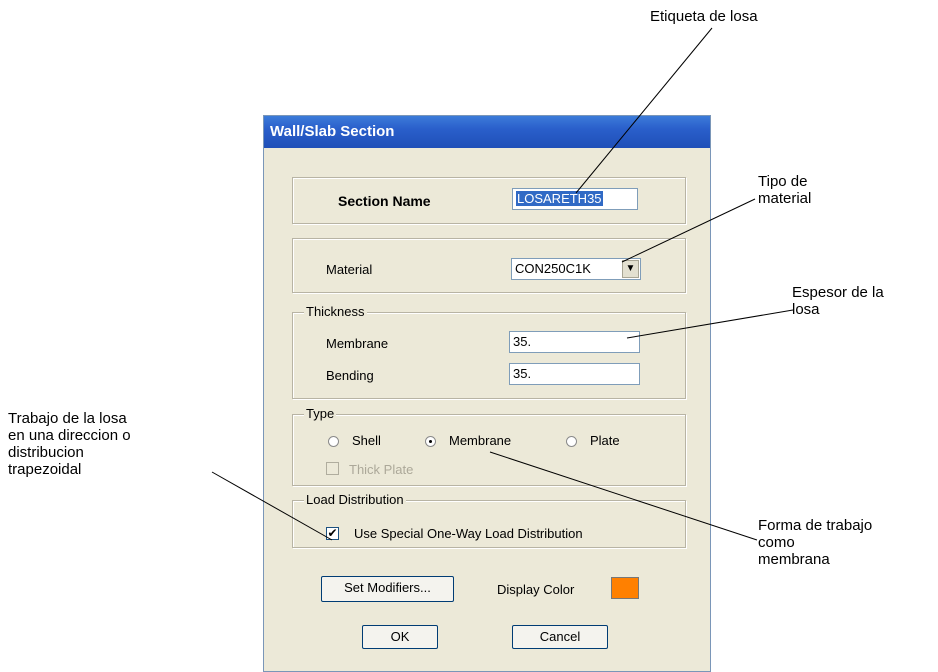 The image size is (938, 672). What do you see at coordinates (559, 198) in the screenshot?
I see `section-name-value: LOSARETH35` at bounding box center [559, 198].